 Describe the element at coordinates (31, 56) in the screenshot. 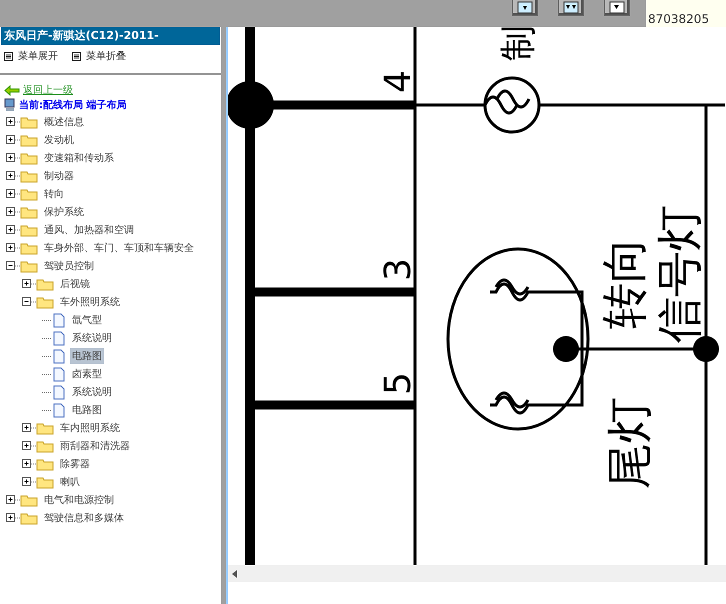

I see `menu-toggle-button: 菜单展开` at that location.